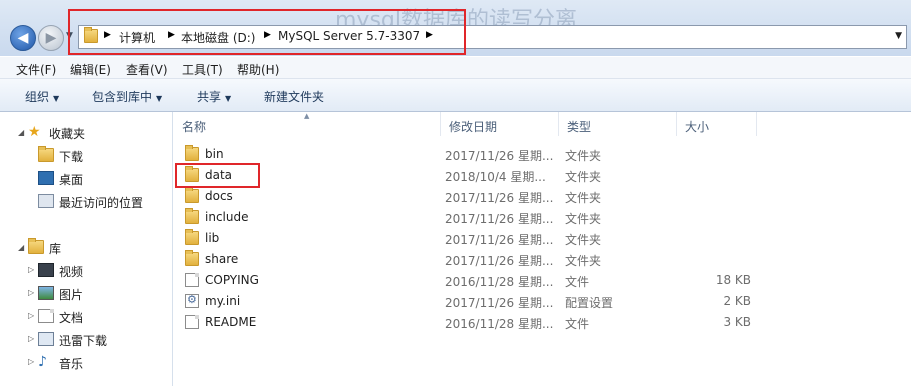 The width and height of the screenshot is (911, 386). Describe the element at coordinates (697, 127) in the screenshot. I see `column-size-label: 大小` at that location.